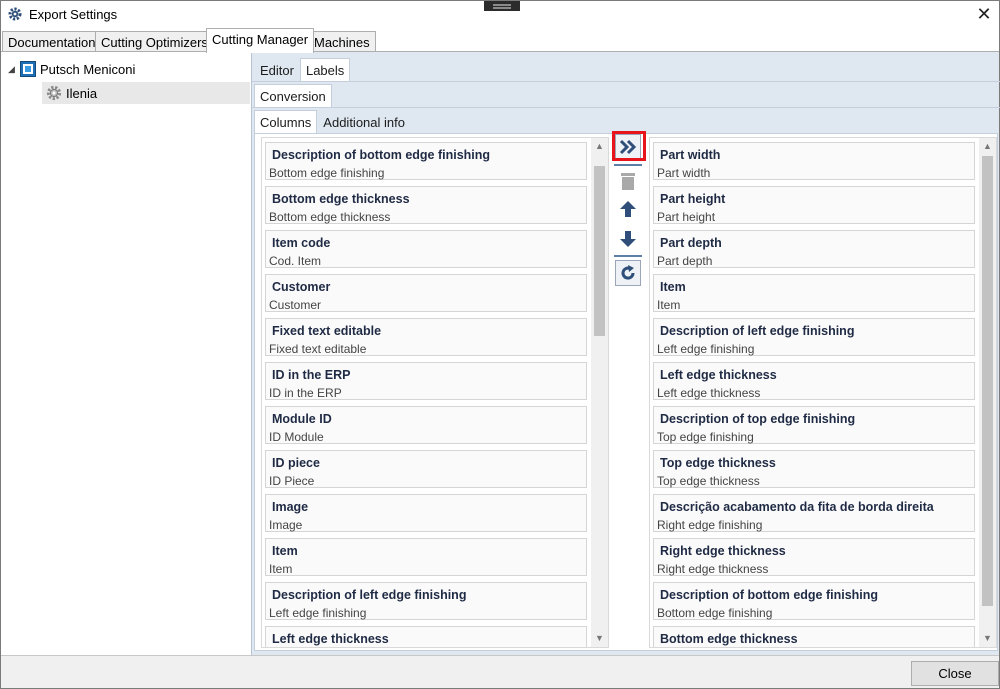 This screenshot has height=689, width=1000. What do you see at coordinates (814, 161) in the screenshot?
I see `list-item: Part width Part width` at bounding box center [814, 161].